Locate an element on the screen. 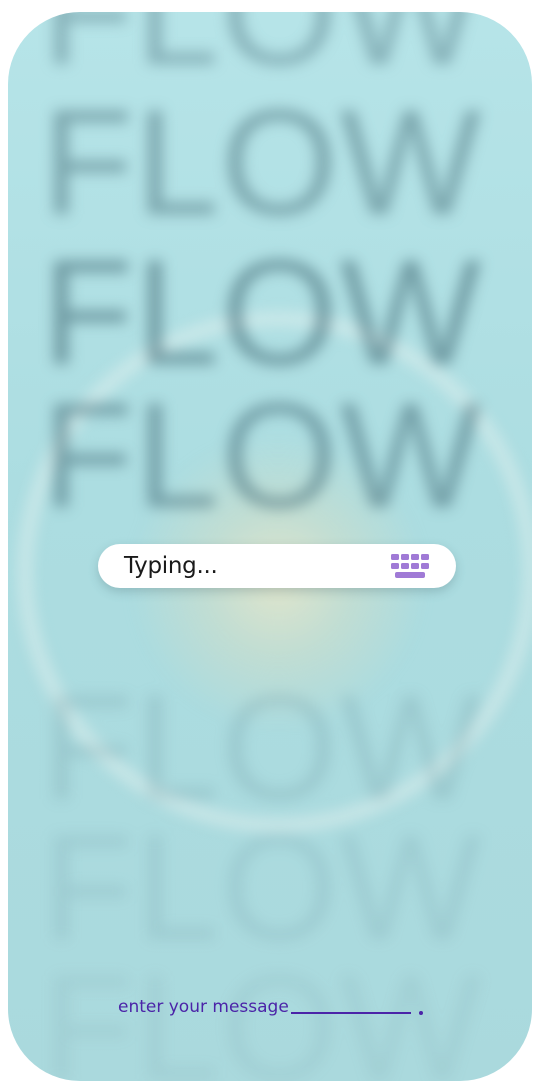 This screenshot has height=1081, width=537. keyboard-icon is located at coordinates (410, 566).